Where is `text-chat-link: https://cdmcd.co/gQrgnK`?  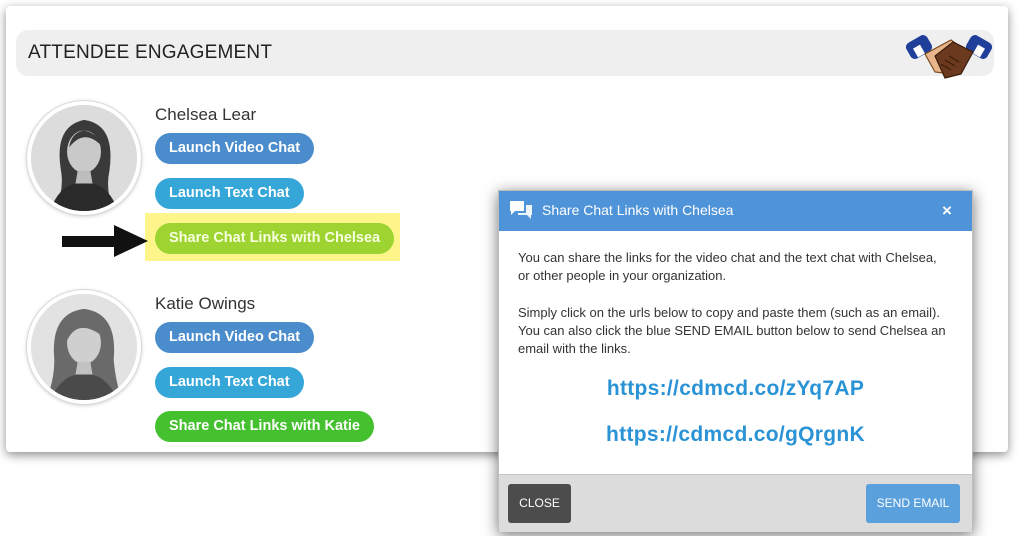
text-chat-link: https://cdmcd.co/gQrgnK is located at coordinates (735, 435).